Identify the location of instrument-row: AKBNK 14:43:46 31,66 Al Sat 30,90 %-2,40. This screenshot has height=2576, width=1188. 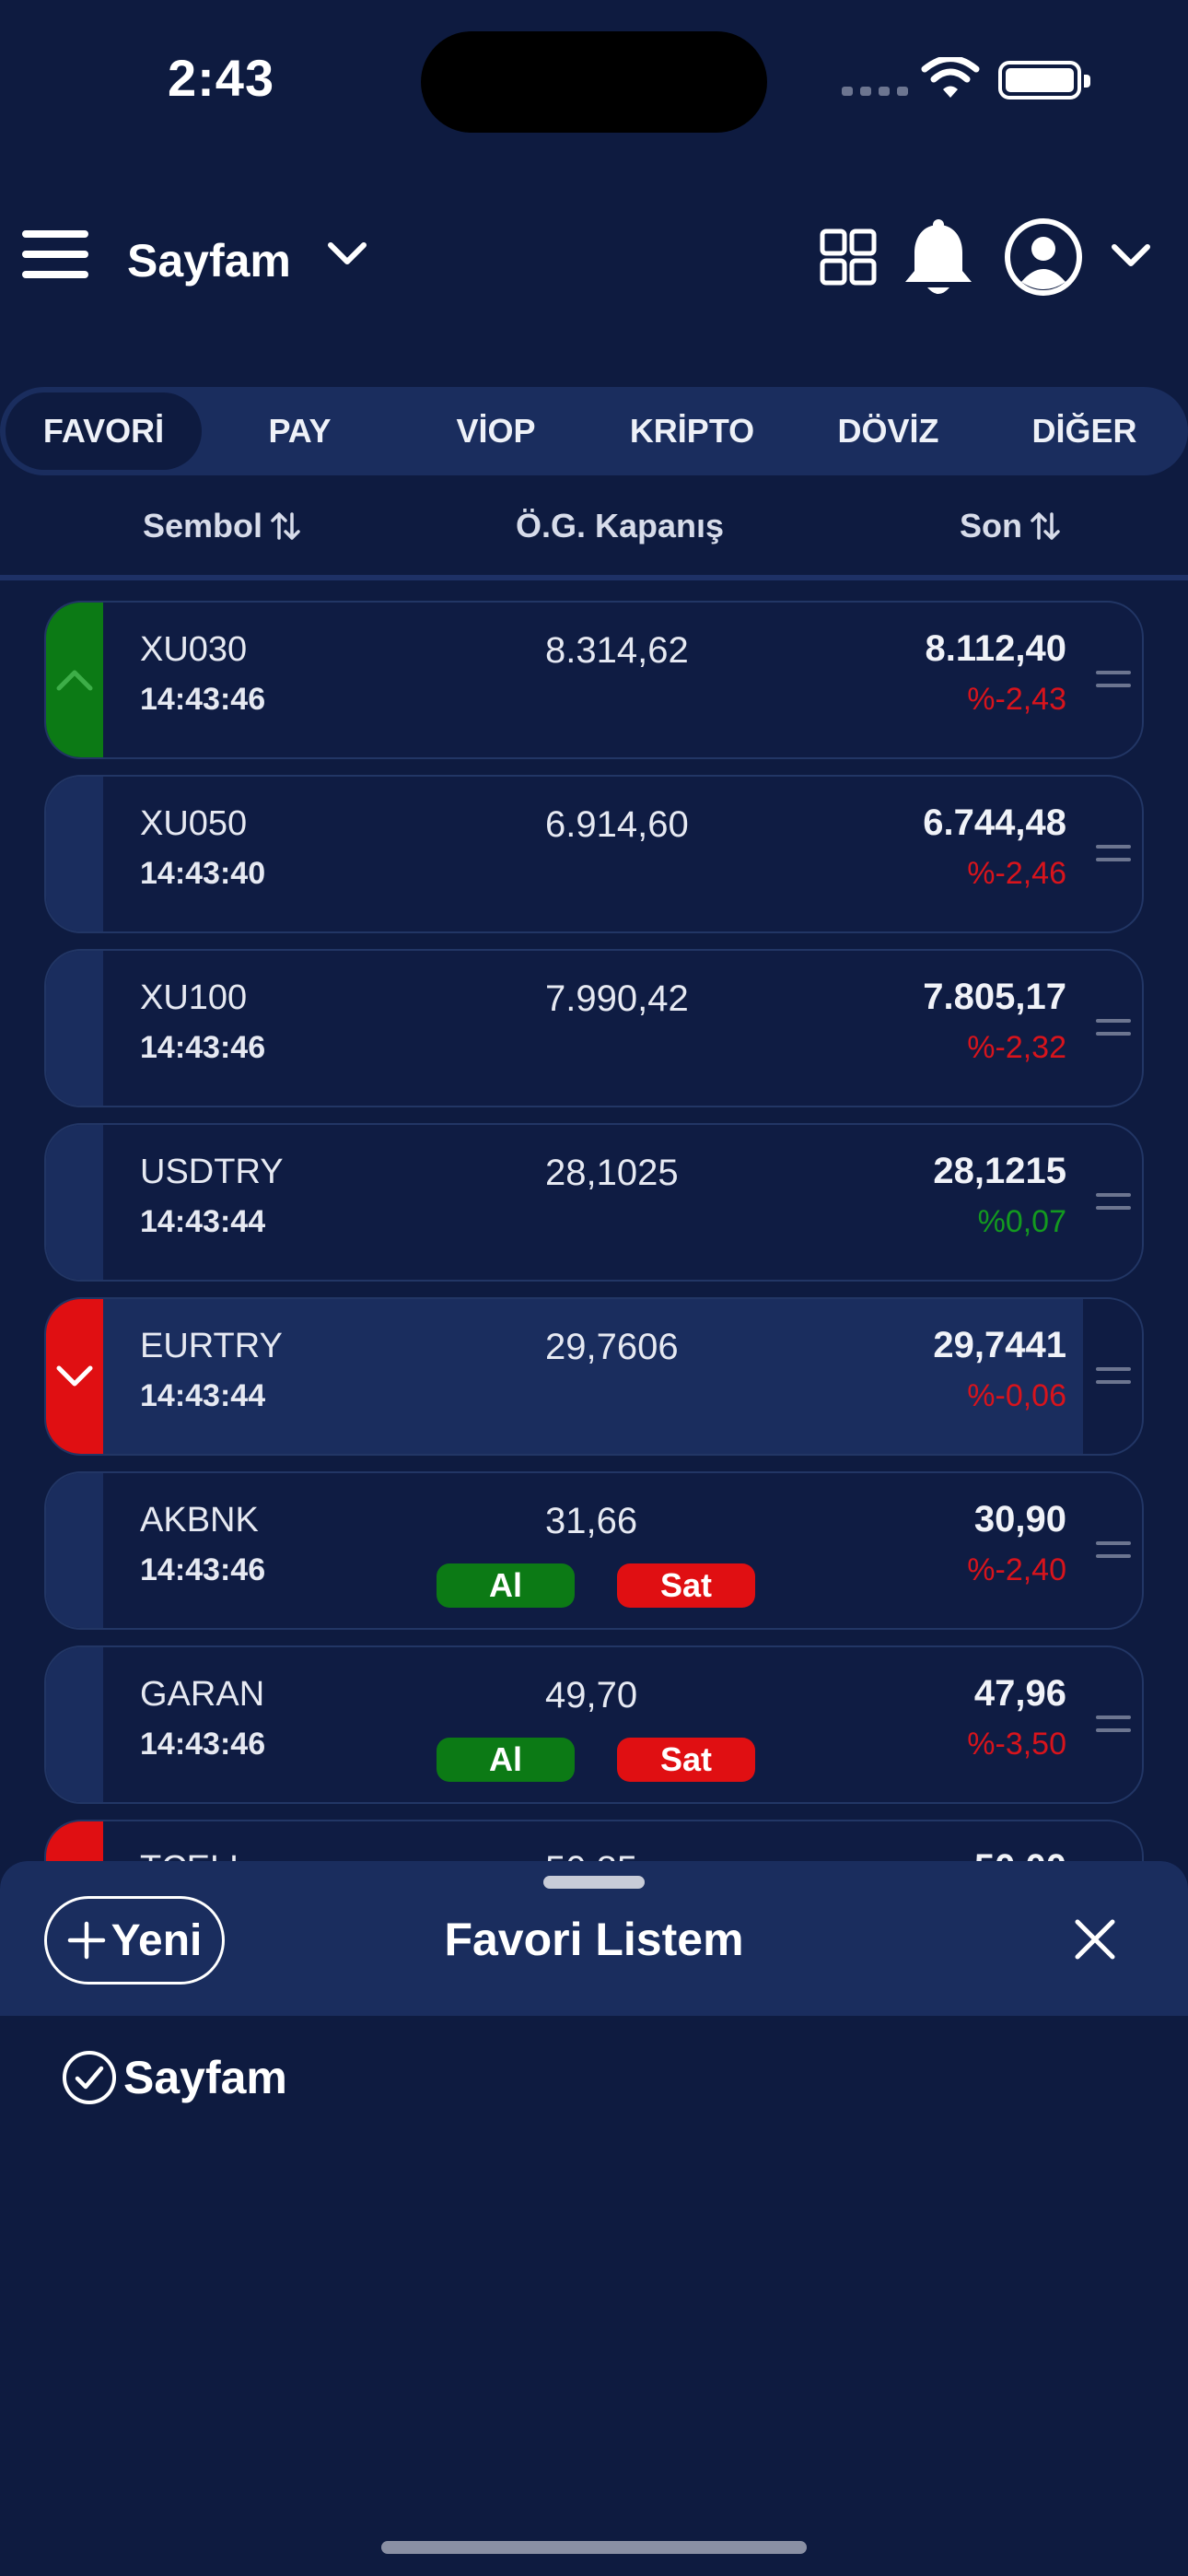
(594, 1550).